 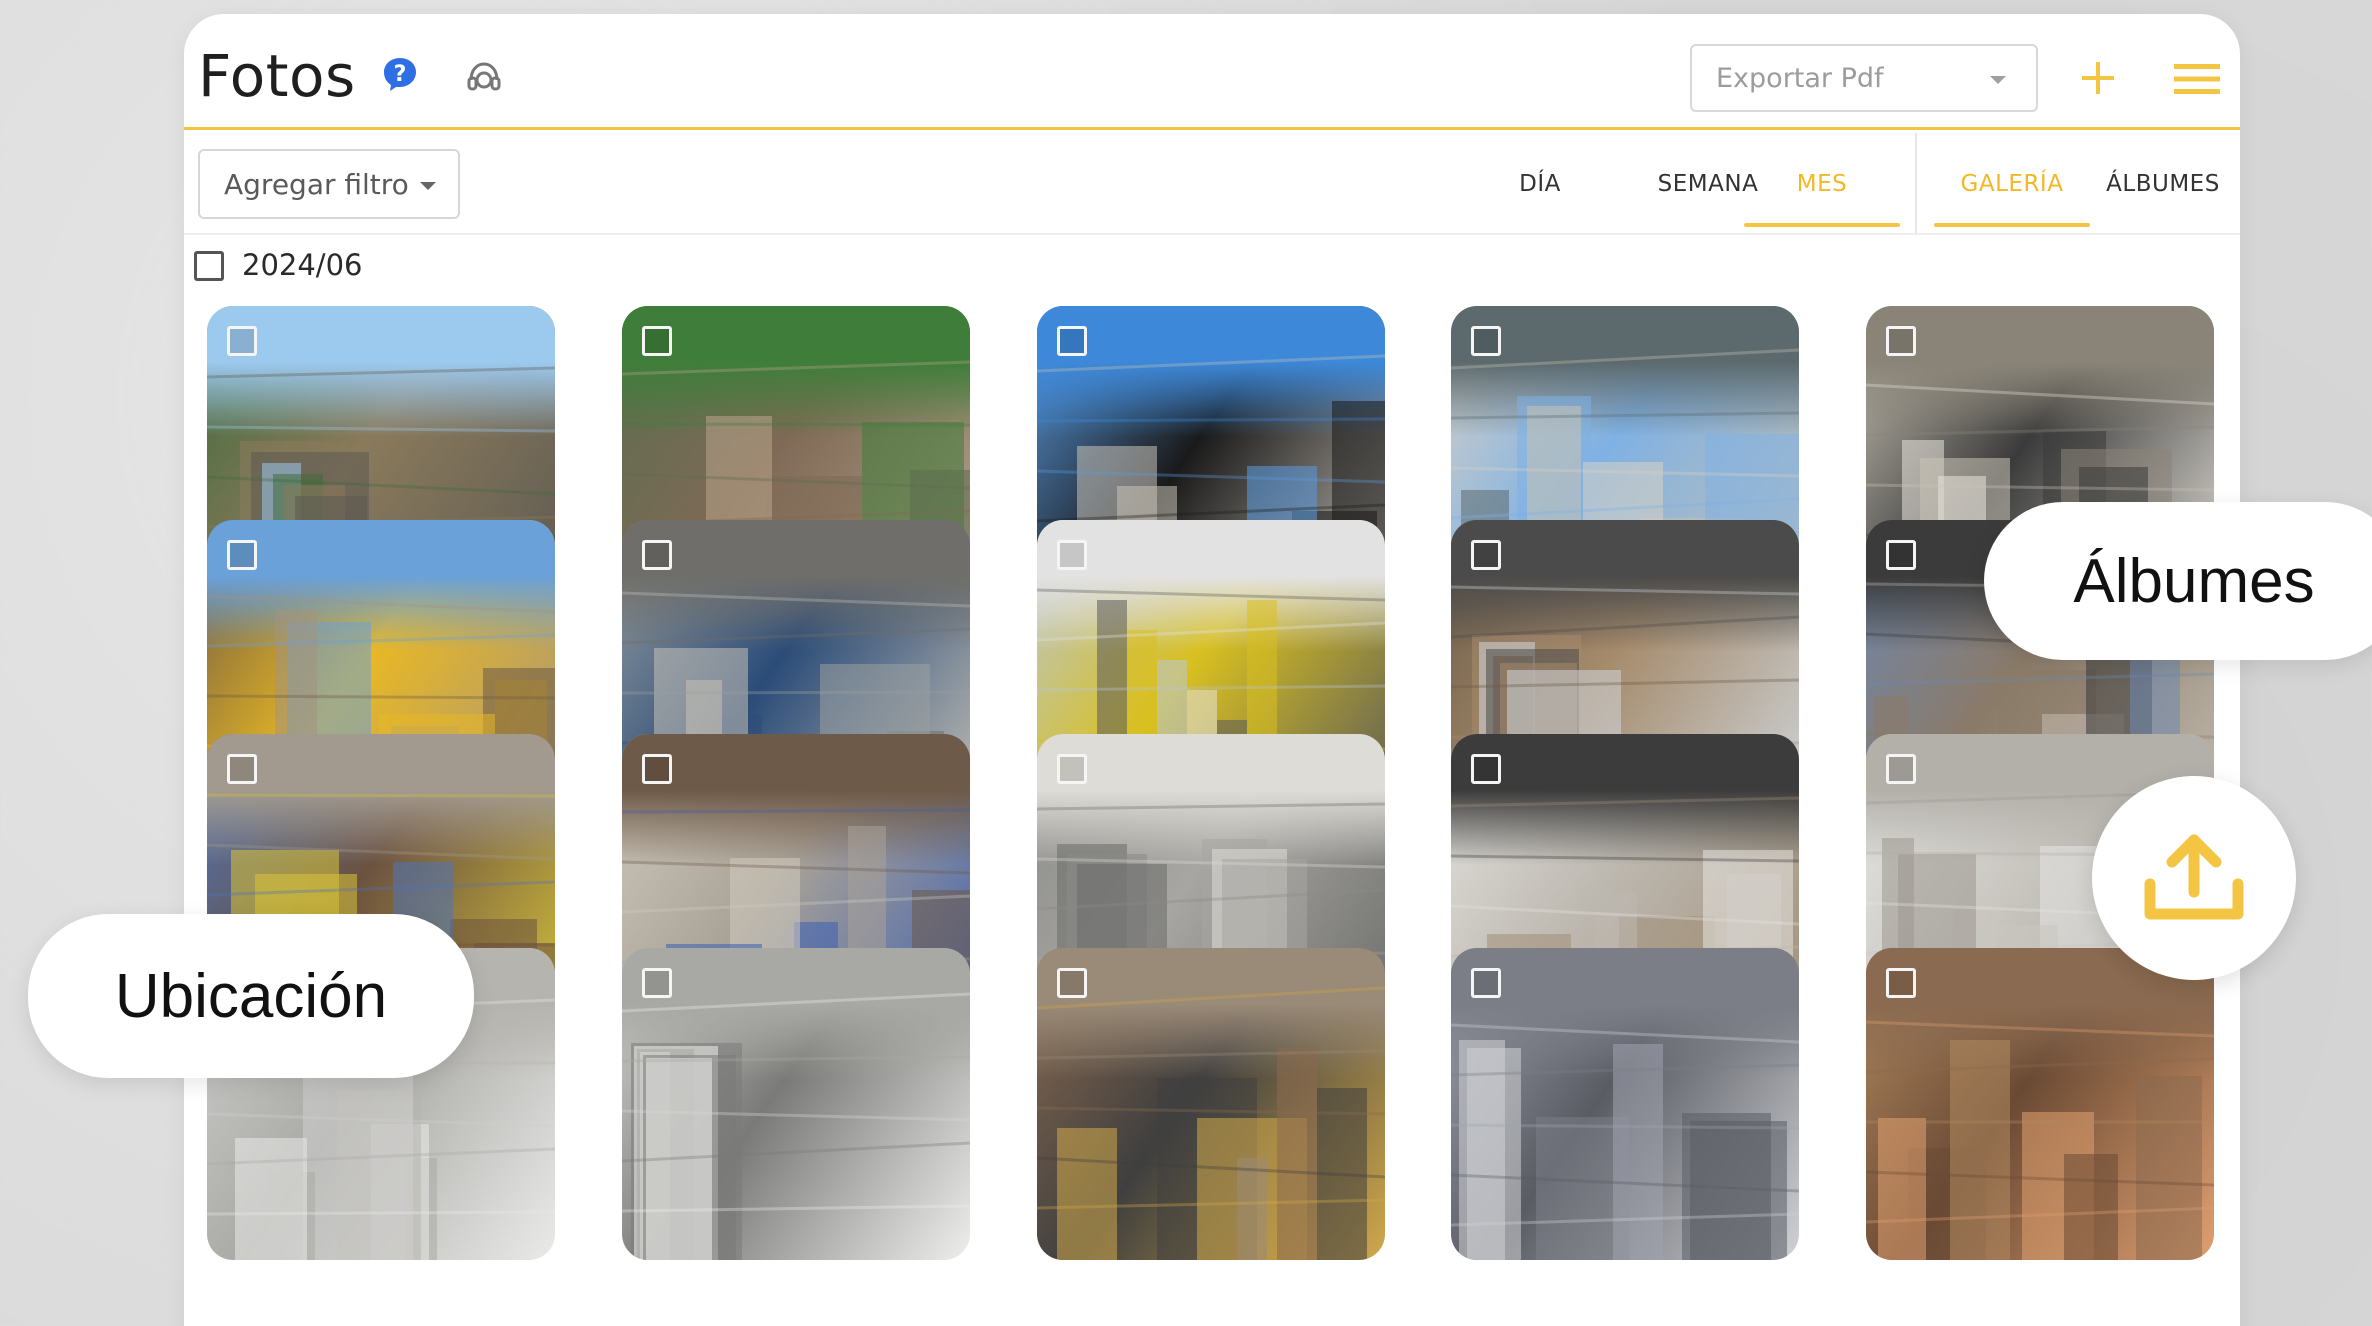 What do you see at coordinates (316, 184) in the screenshot?
I see `add-filter-label: Agregar filtro` at bounding box center [316, 184].